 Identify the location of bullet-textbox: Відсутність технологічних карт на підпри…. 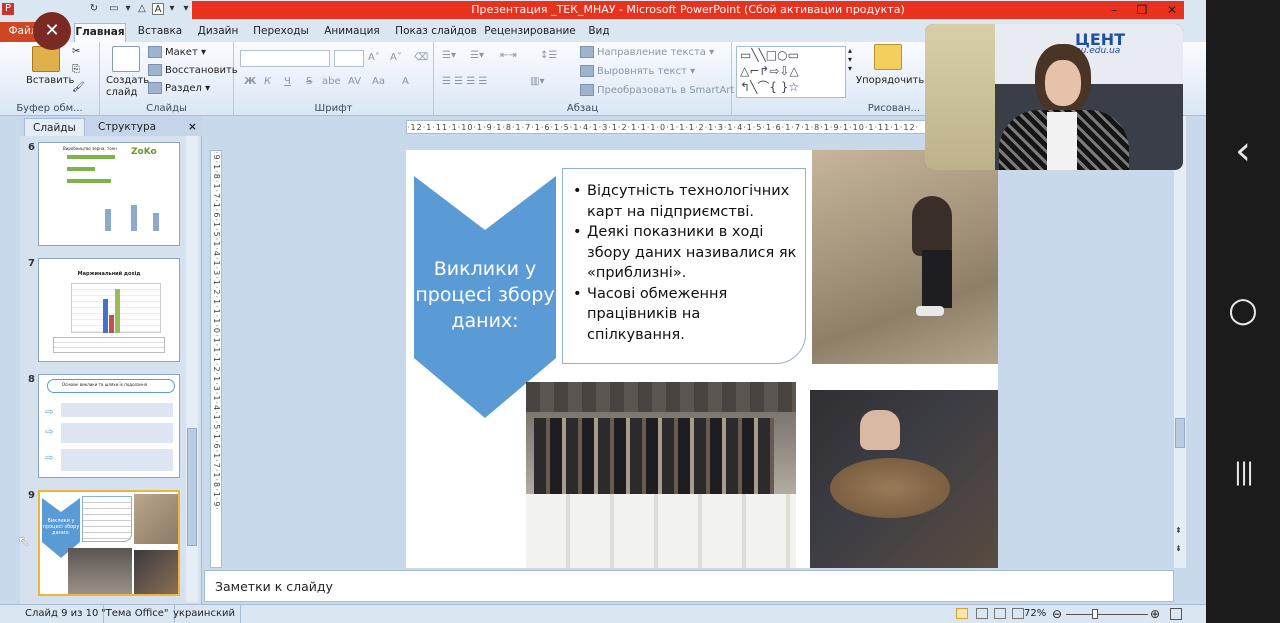
(684, 266).